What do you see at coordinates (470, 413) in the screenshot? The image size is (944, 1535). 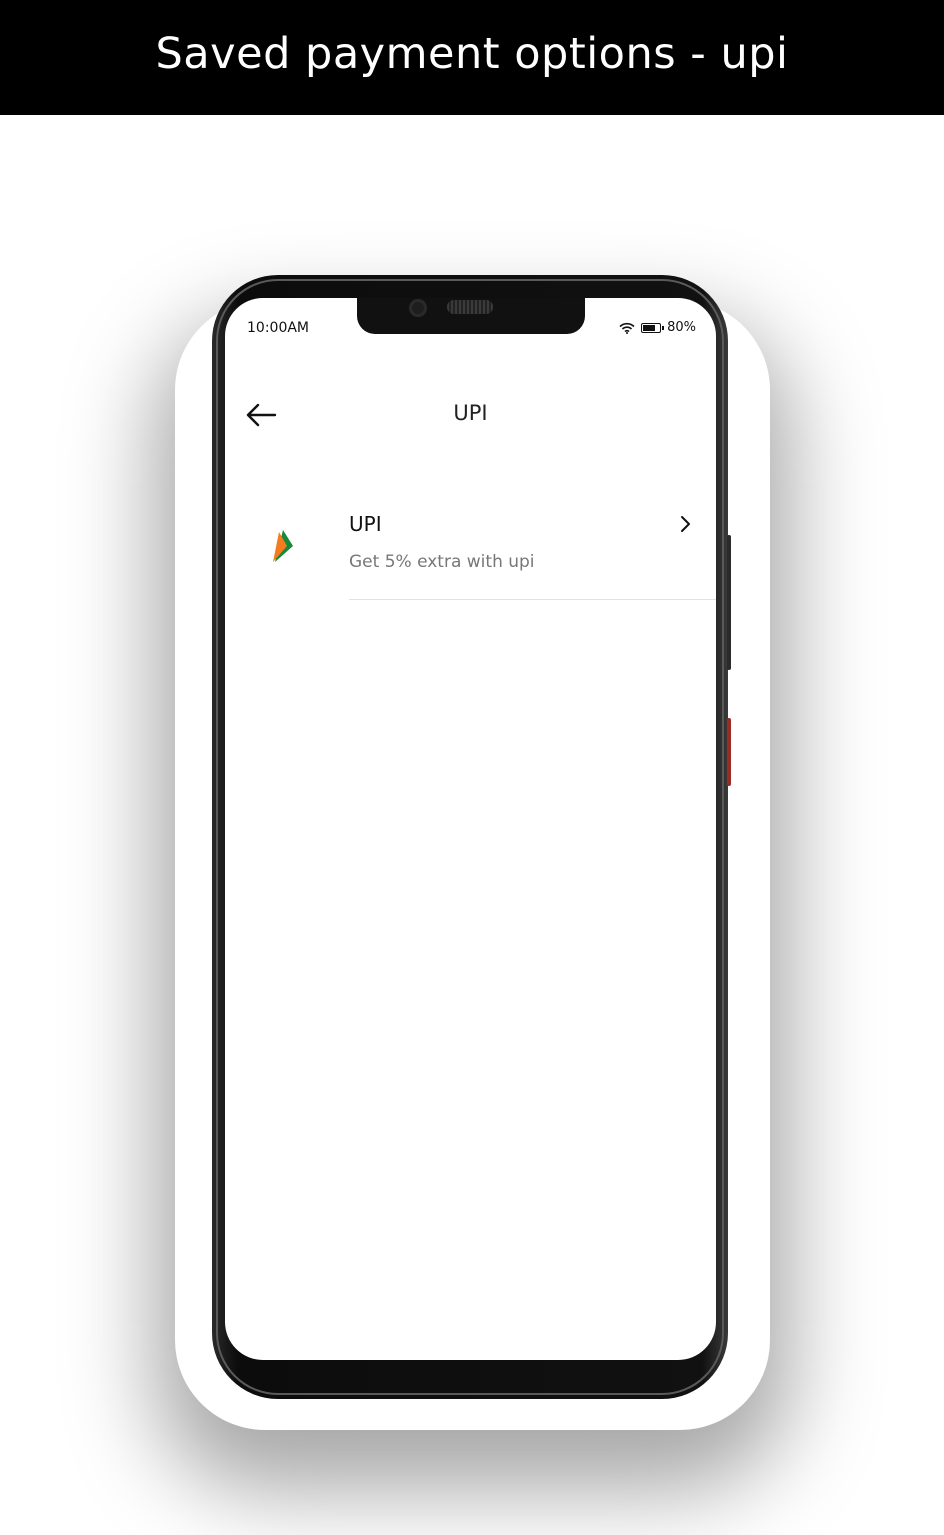 I see `page-title: UPI` at bounding box center [470, 413].